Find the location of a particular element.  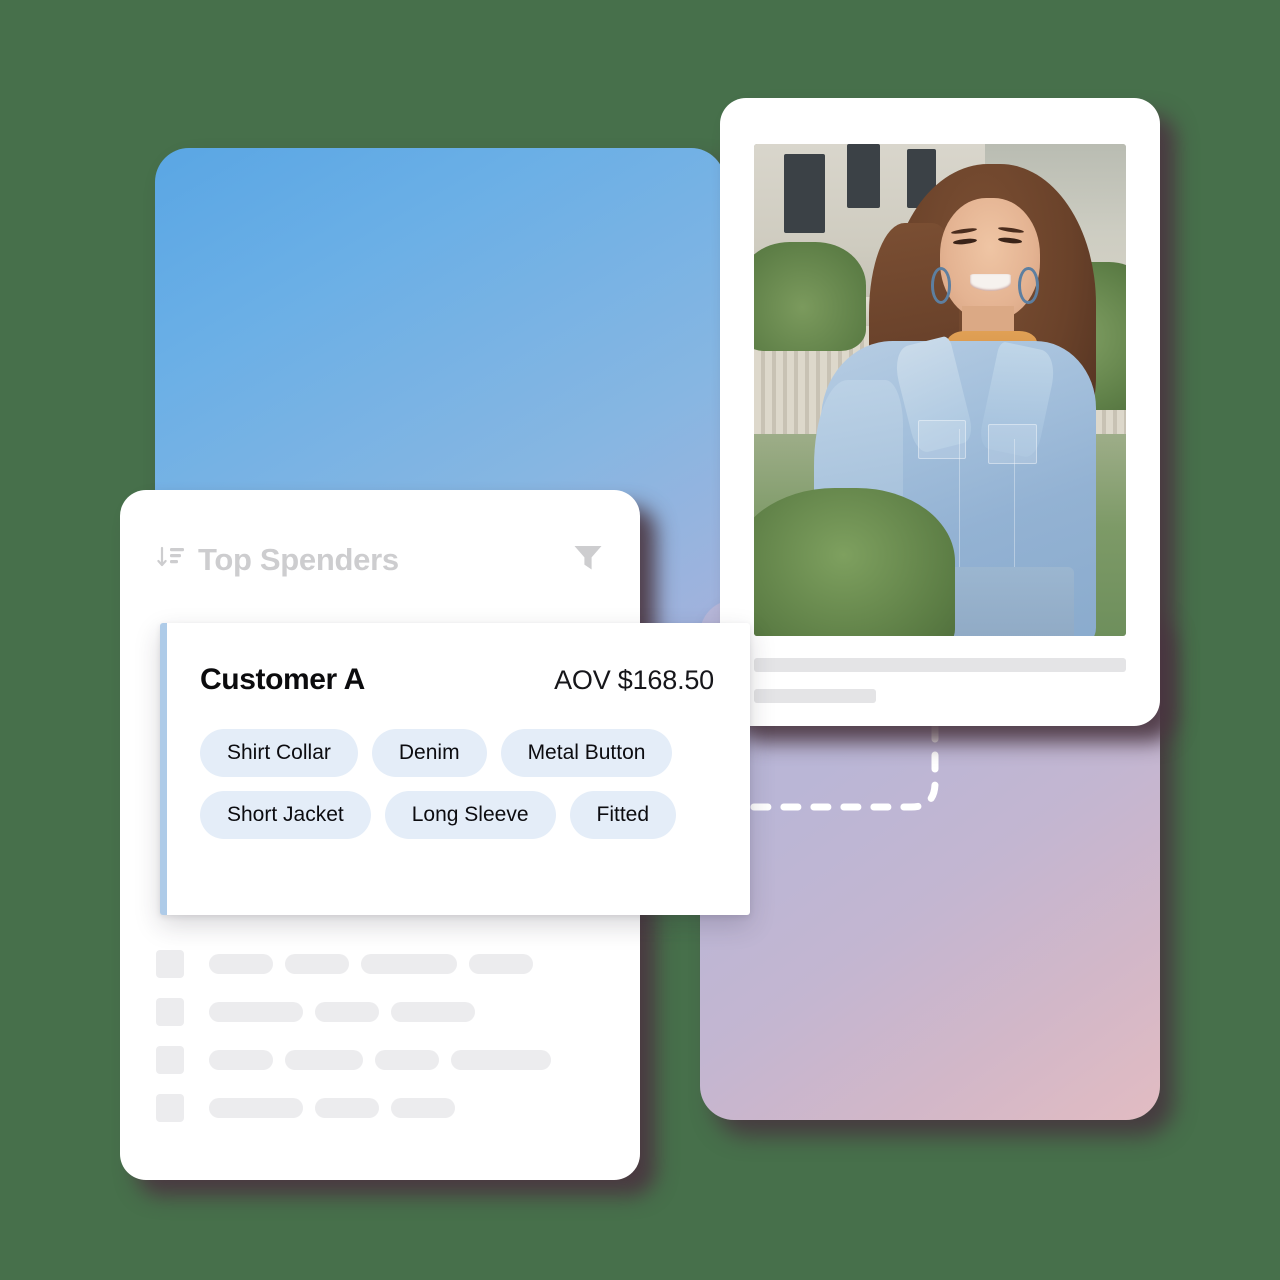

tag-pill: Short Jacket is located at coordinates (285, 815).